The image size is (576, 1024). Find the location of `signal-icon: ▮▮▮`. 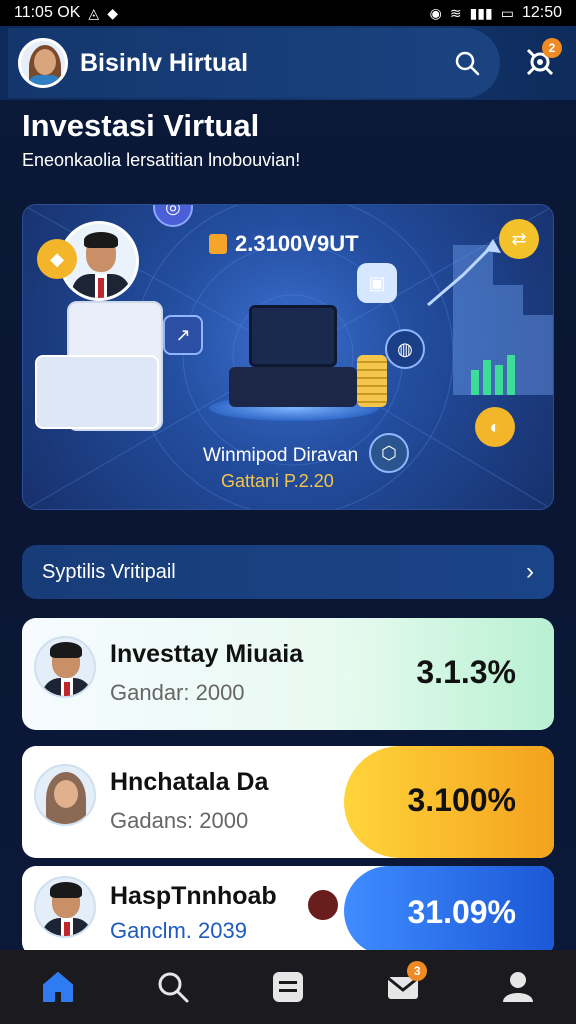

signal-icon: ▮▮▮ is located at coordinates (481, 12).